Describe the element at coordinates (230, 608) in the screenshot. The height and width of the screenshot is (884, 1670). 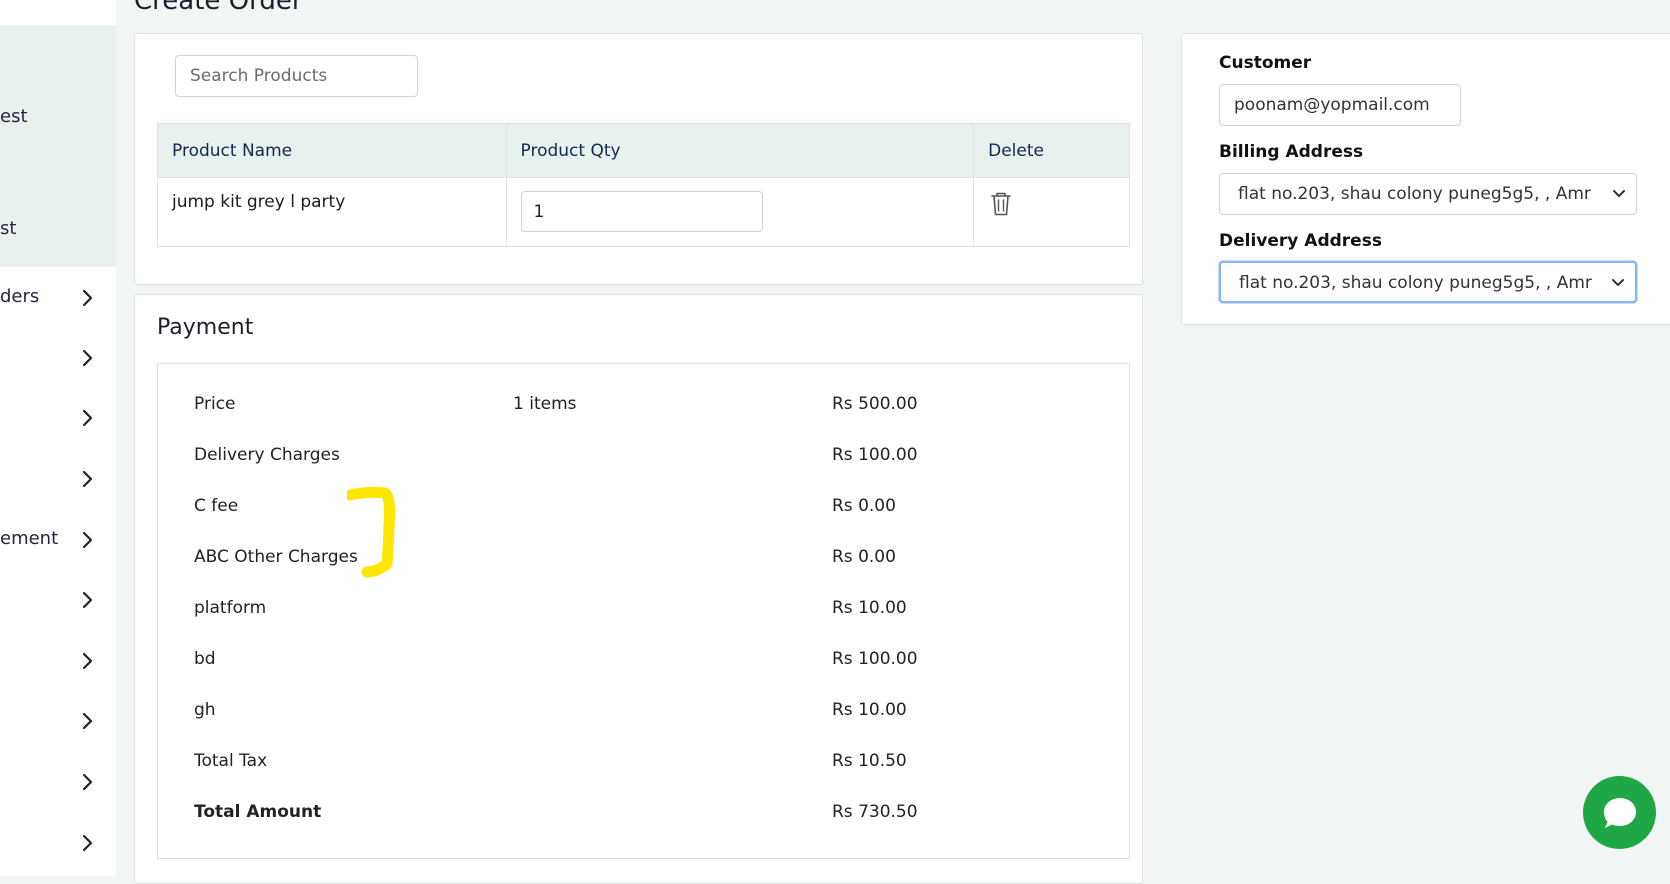
I see `payment-row-label: platform` at that location.